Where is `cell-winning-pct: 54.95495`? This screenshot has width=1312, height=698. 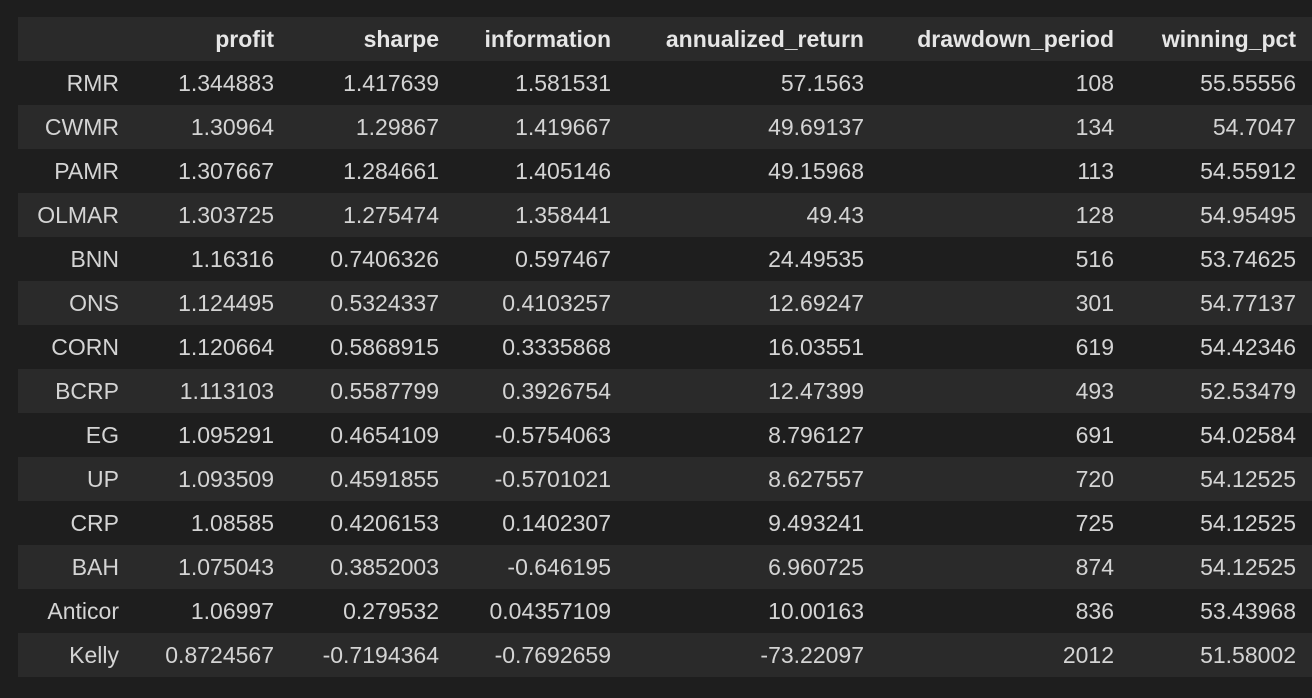 cell-winning-pct: 54.95495 is located at coordinates (1221, 215).